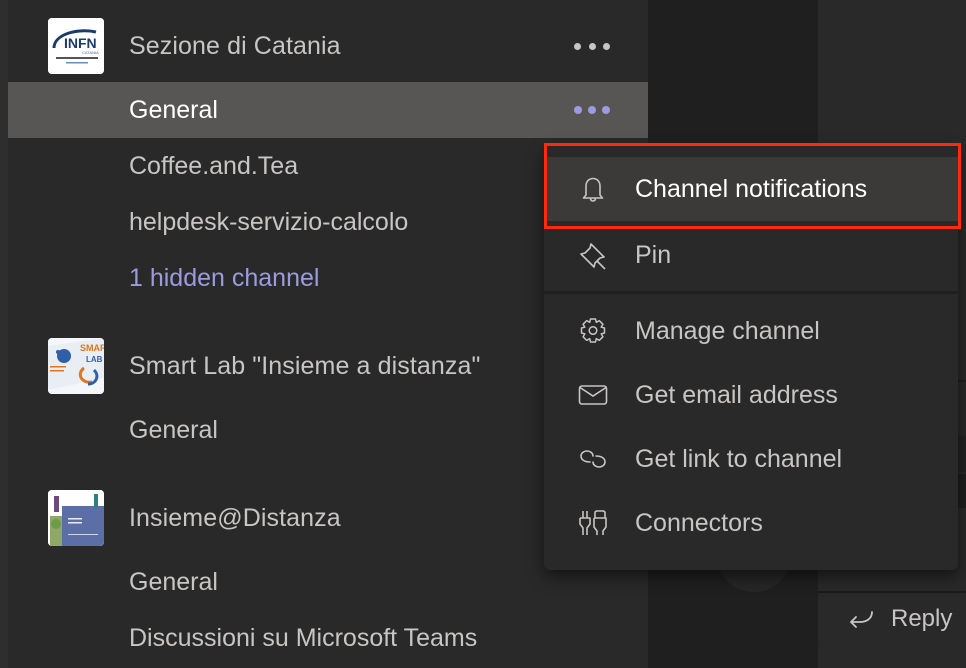  I want to click on channel-name: helpdesk-servizio-calcolo, so click(269, 221).